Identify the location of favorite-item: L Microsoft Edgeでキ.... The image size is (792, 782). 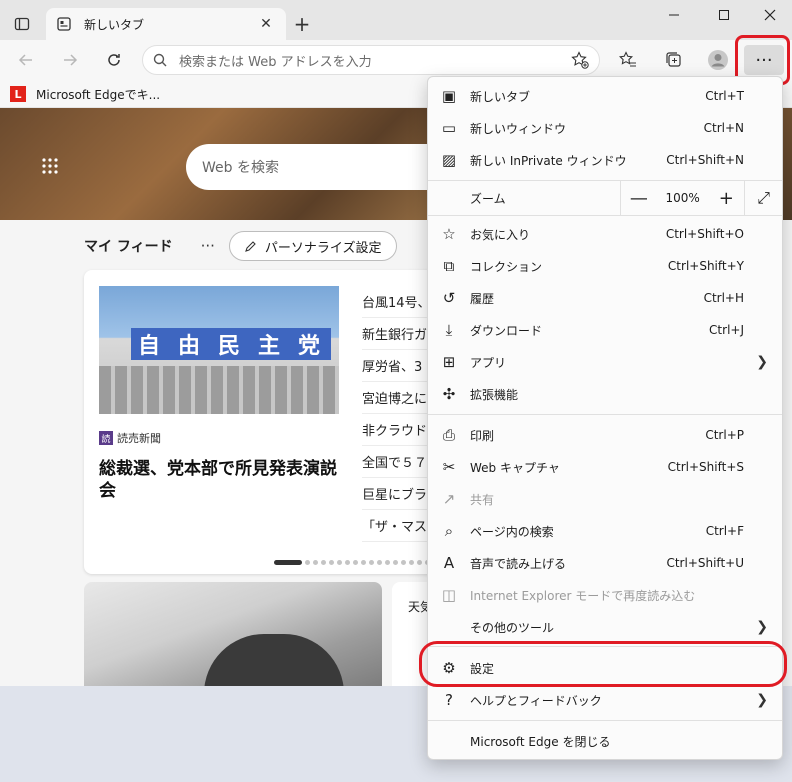
(85, 94).